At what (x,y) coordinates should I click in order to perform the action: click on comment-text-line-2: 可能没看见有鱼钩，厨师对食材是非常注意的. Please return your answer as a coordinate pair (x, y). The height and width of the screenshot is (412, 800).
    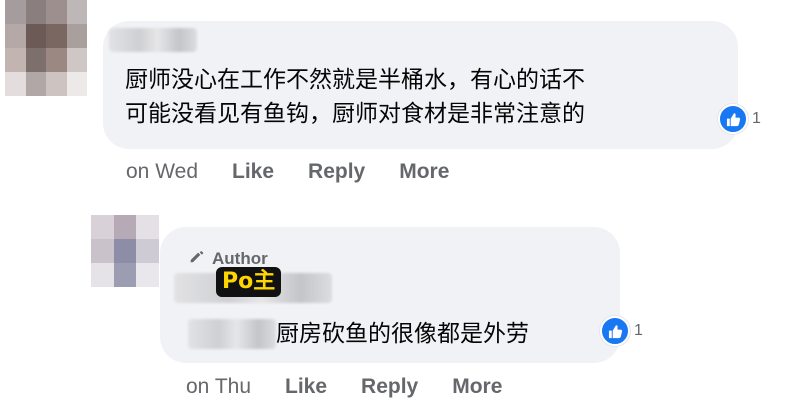
    Looking at the image, I should click on (355, 114).